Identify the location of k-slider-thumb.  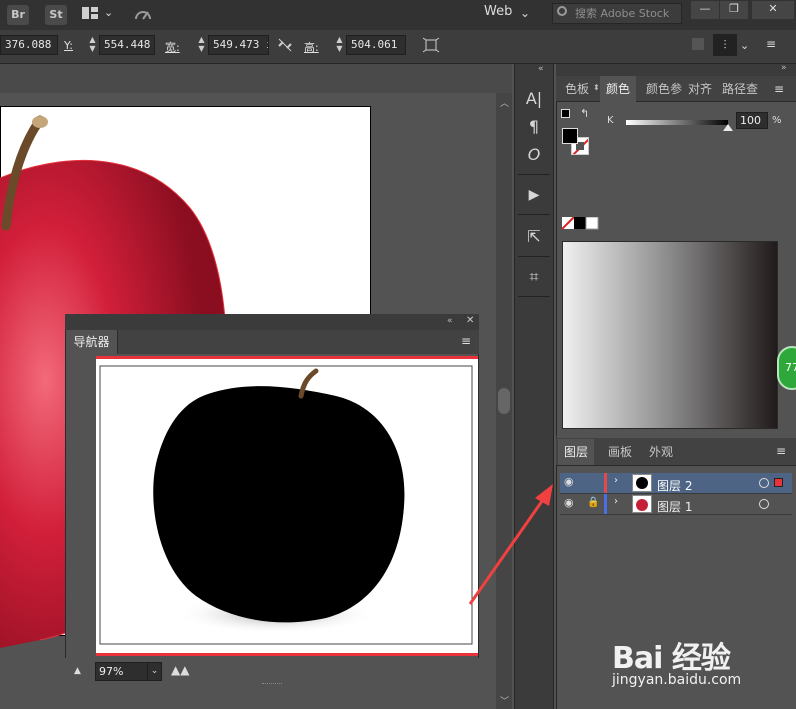
(728, 127).